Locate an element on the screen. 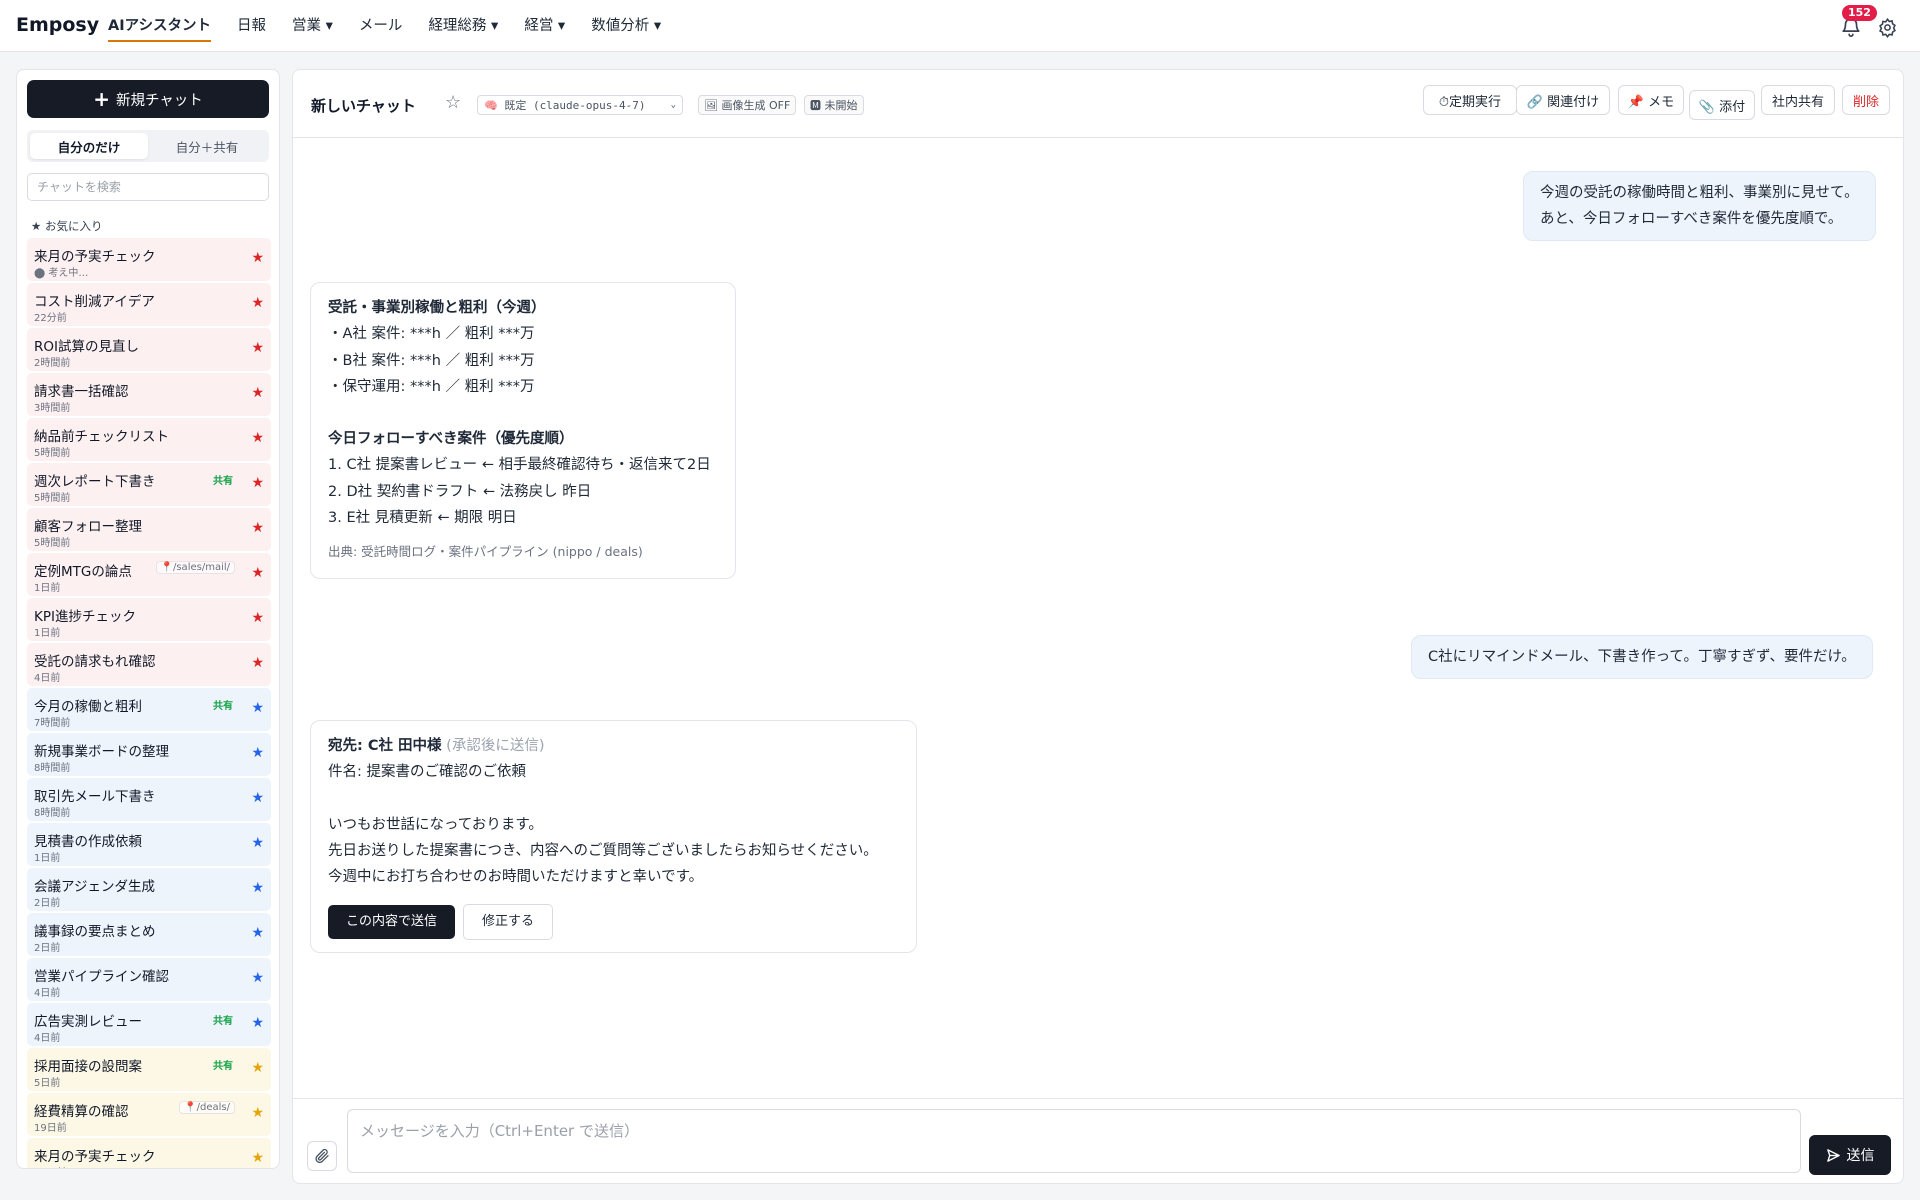  priority-line: 1. C社 提案書レビュー ← 相手最終確認待ち・返信来て2日 is located at coordinates (519, 465).